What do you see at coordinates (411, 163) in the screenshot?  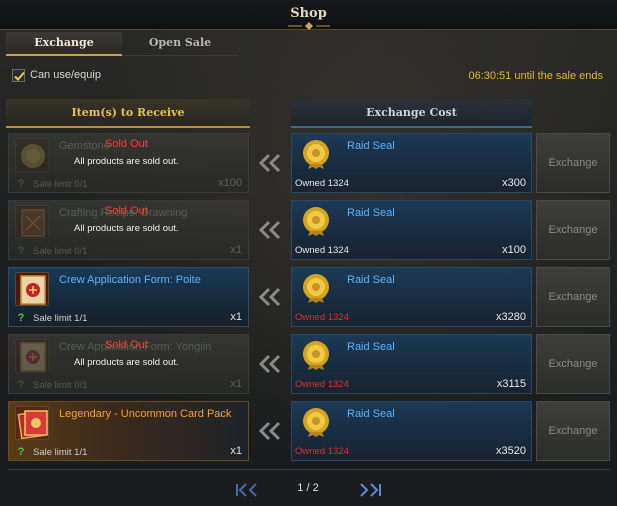 I see `exchange-cost-cell: Raid Seal Owned 1324 x300` at bounding box center [411, 163].